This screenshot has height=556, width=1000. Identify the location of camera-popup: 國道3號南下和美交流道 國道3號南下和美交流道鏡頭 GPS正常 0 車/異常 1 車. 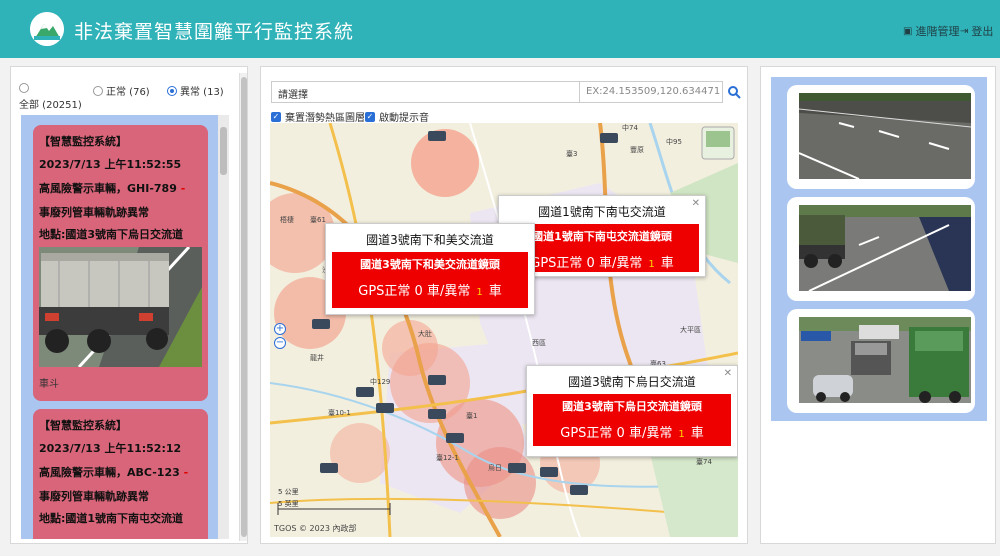
(430, 269).